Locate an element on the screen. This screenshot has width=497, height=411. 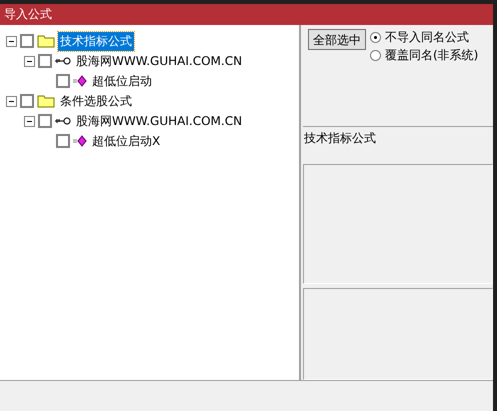
tree-item: 条件选股公式 is located at coordinates (96, 101).